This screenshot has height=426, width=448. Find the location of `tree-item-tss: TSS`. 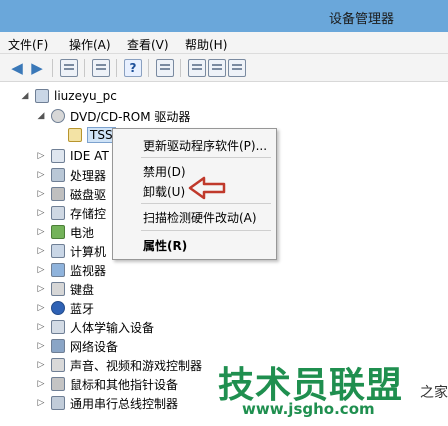

tree-item-tss: TSS is located at coordinates (92, 135).